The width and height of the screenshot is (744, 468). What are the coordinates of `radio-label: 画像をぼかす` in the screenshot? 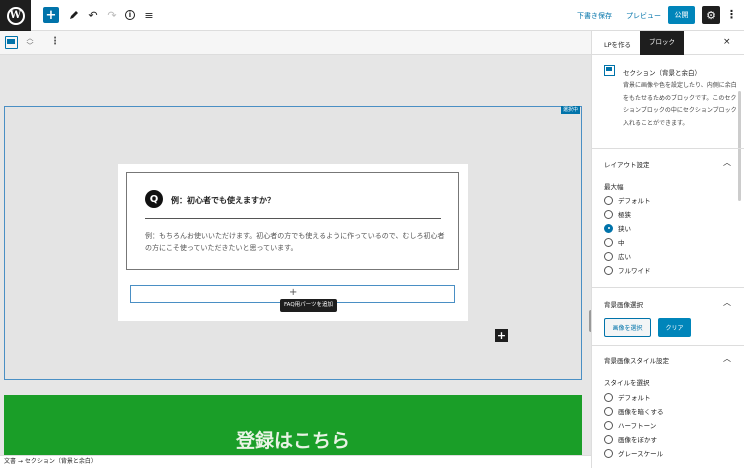 It's located at (637, 440).